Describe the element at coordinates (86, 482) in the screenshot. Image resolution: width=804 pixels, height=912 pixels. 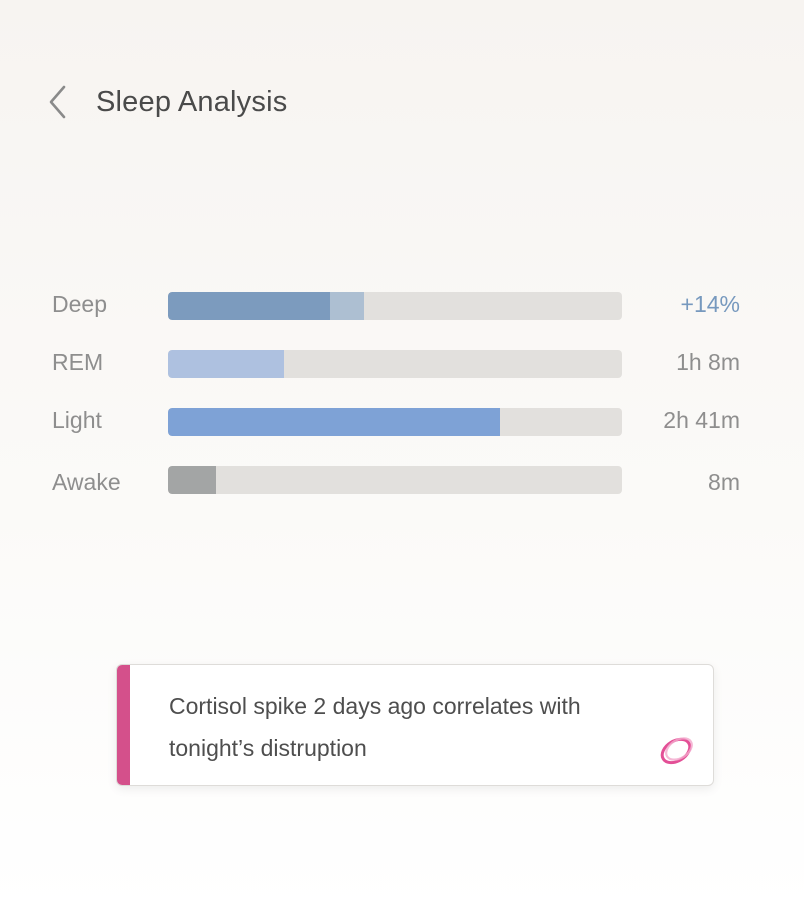
I see `stage-label: Awake` at that location.